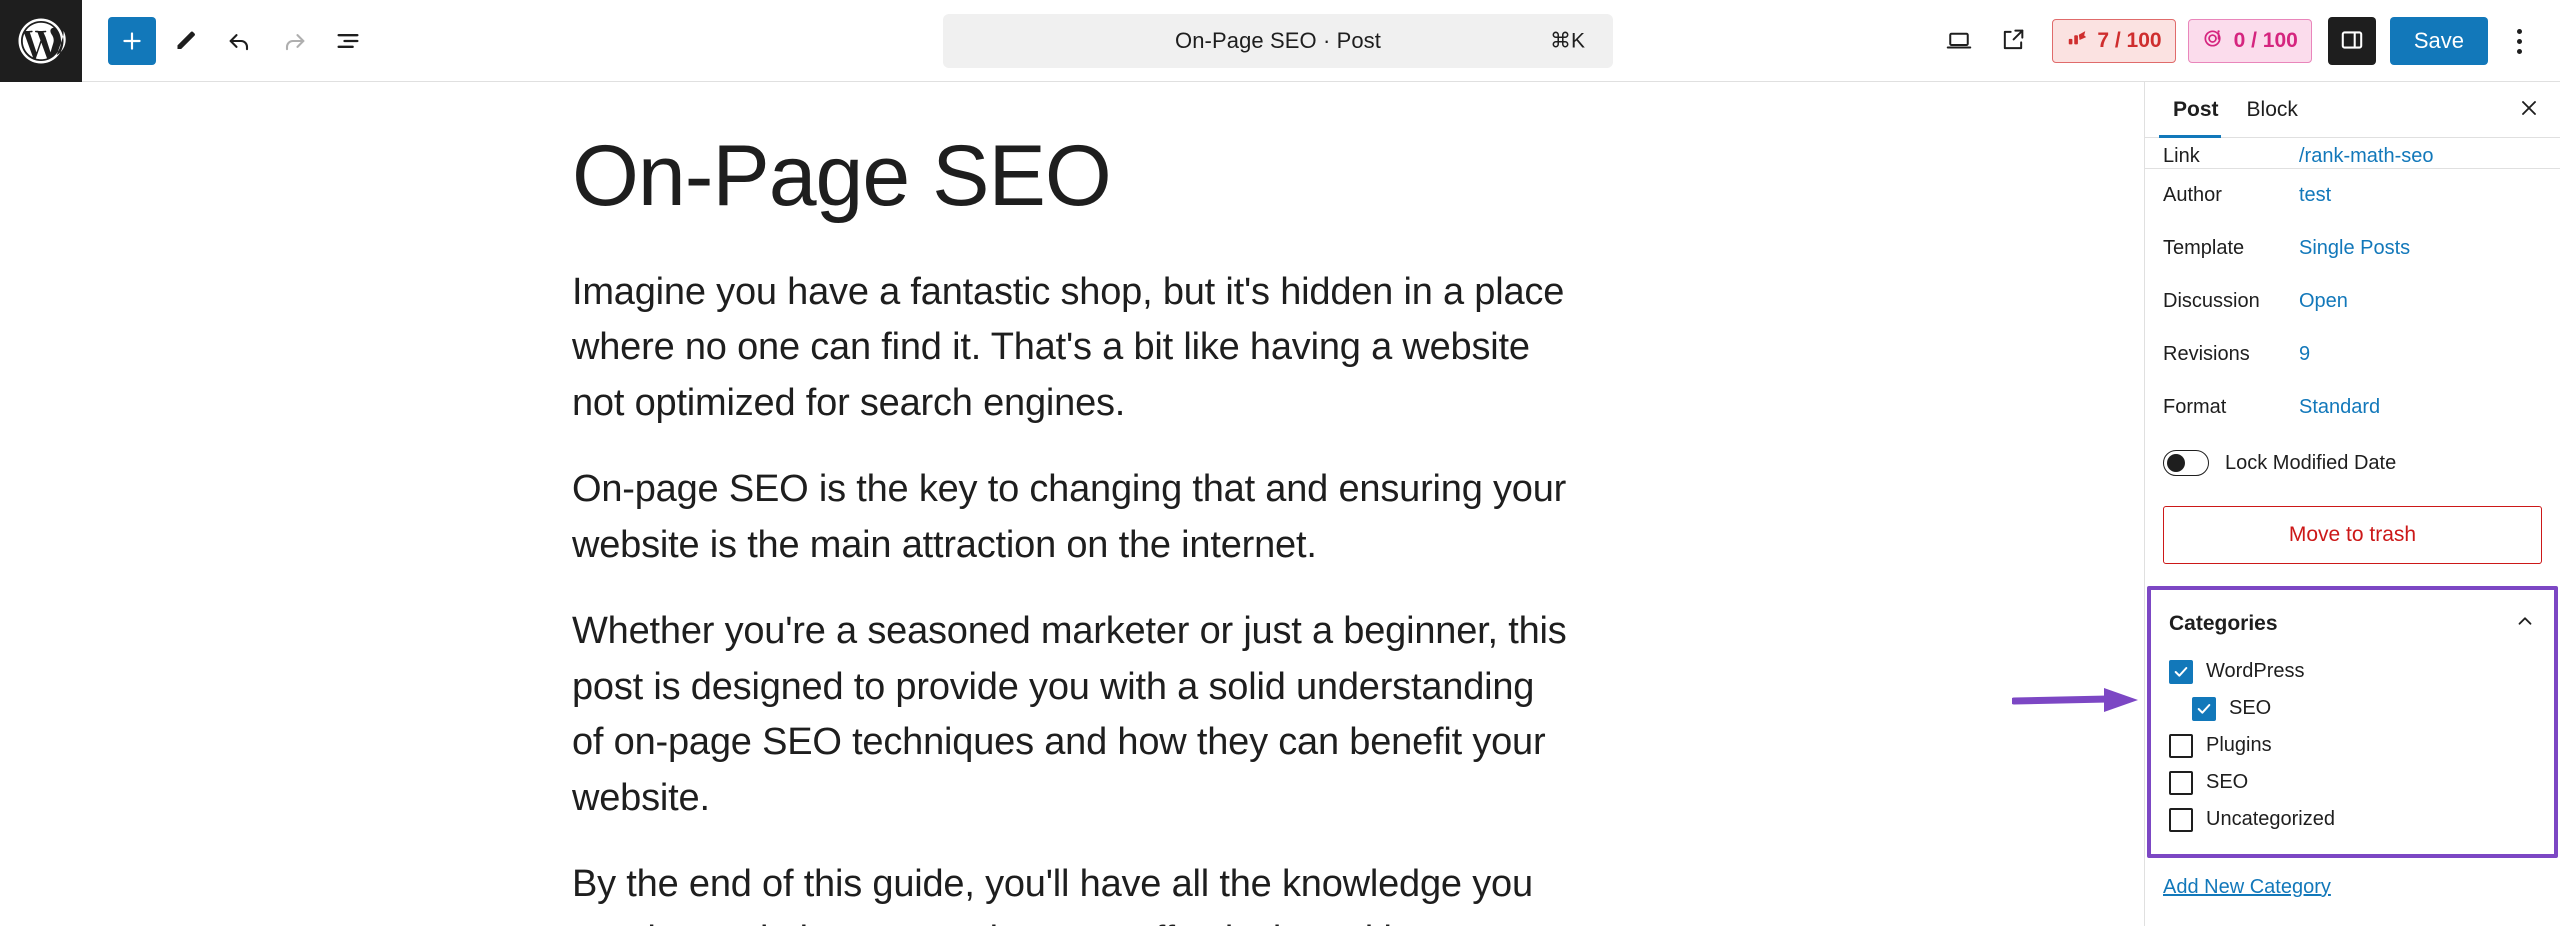  What do you see at coordinates (2352, 819) in the screenshot?
I see `category-item-uncategorized: Uncategorized` at bounding box center [2352, 819].